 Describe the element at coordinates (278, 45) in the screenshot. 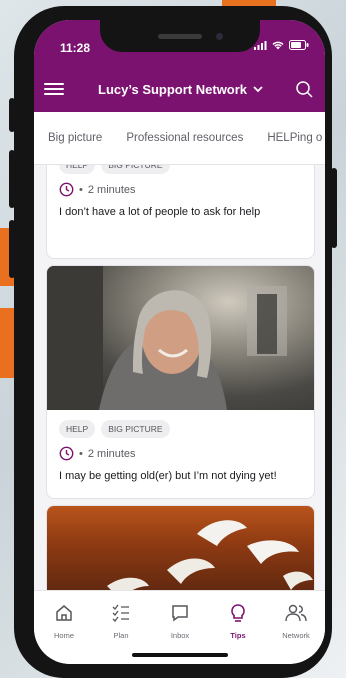

I see `wifi-icon` at that location.